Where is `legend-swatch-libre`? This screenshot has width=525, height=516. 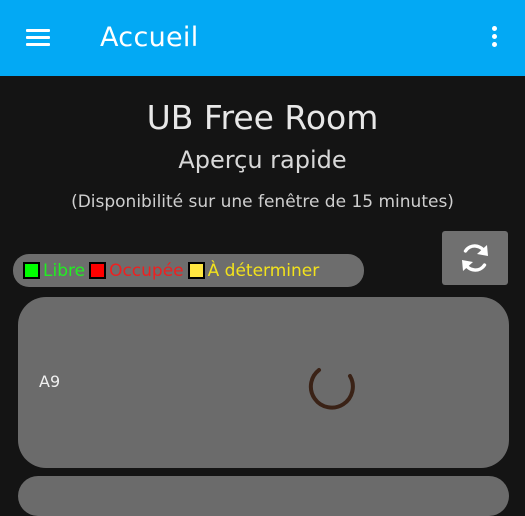 legend-swatch-libre is located at coordinates (31, 270).